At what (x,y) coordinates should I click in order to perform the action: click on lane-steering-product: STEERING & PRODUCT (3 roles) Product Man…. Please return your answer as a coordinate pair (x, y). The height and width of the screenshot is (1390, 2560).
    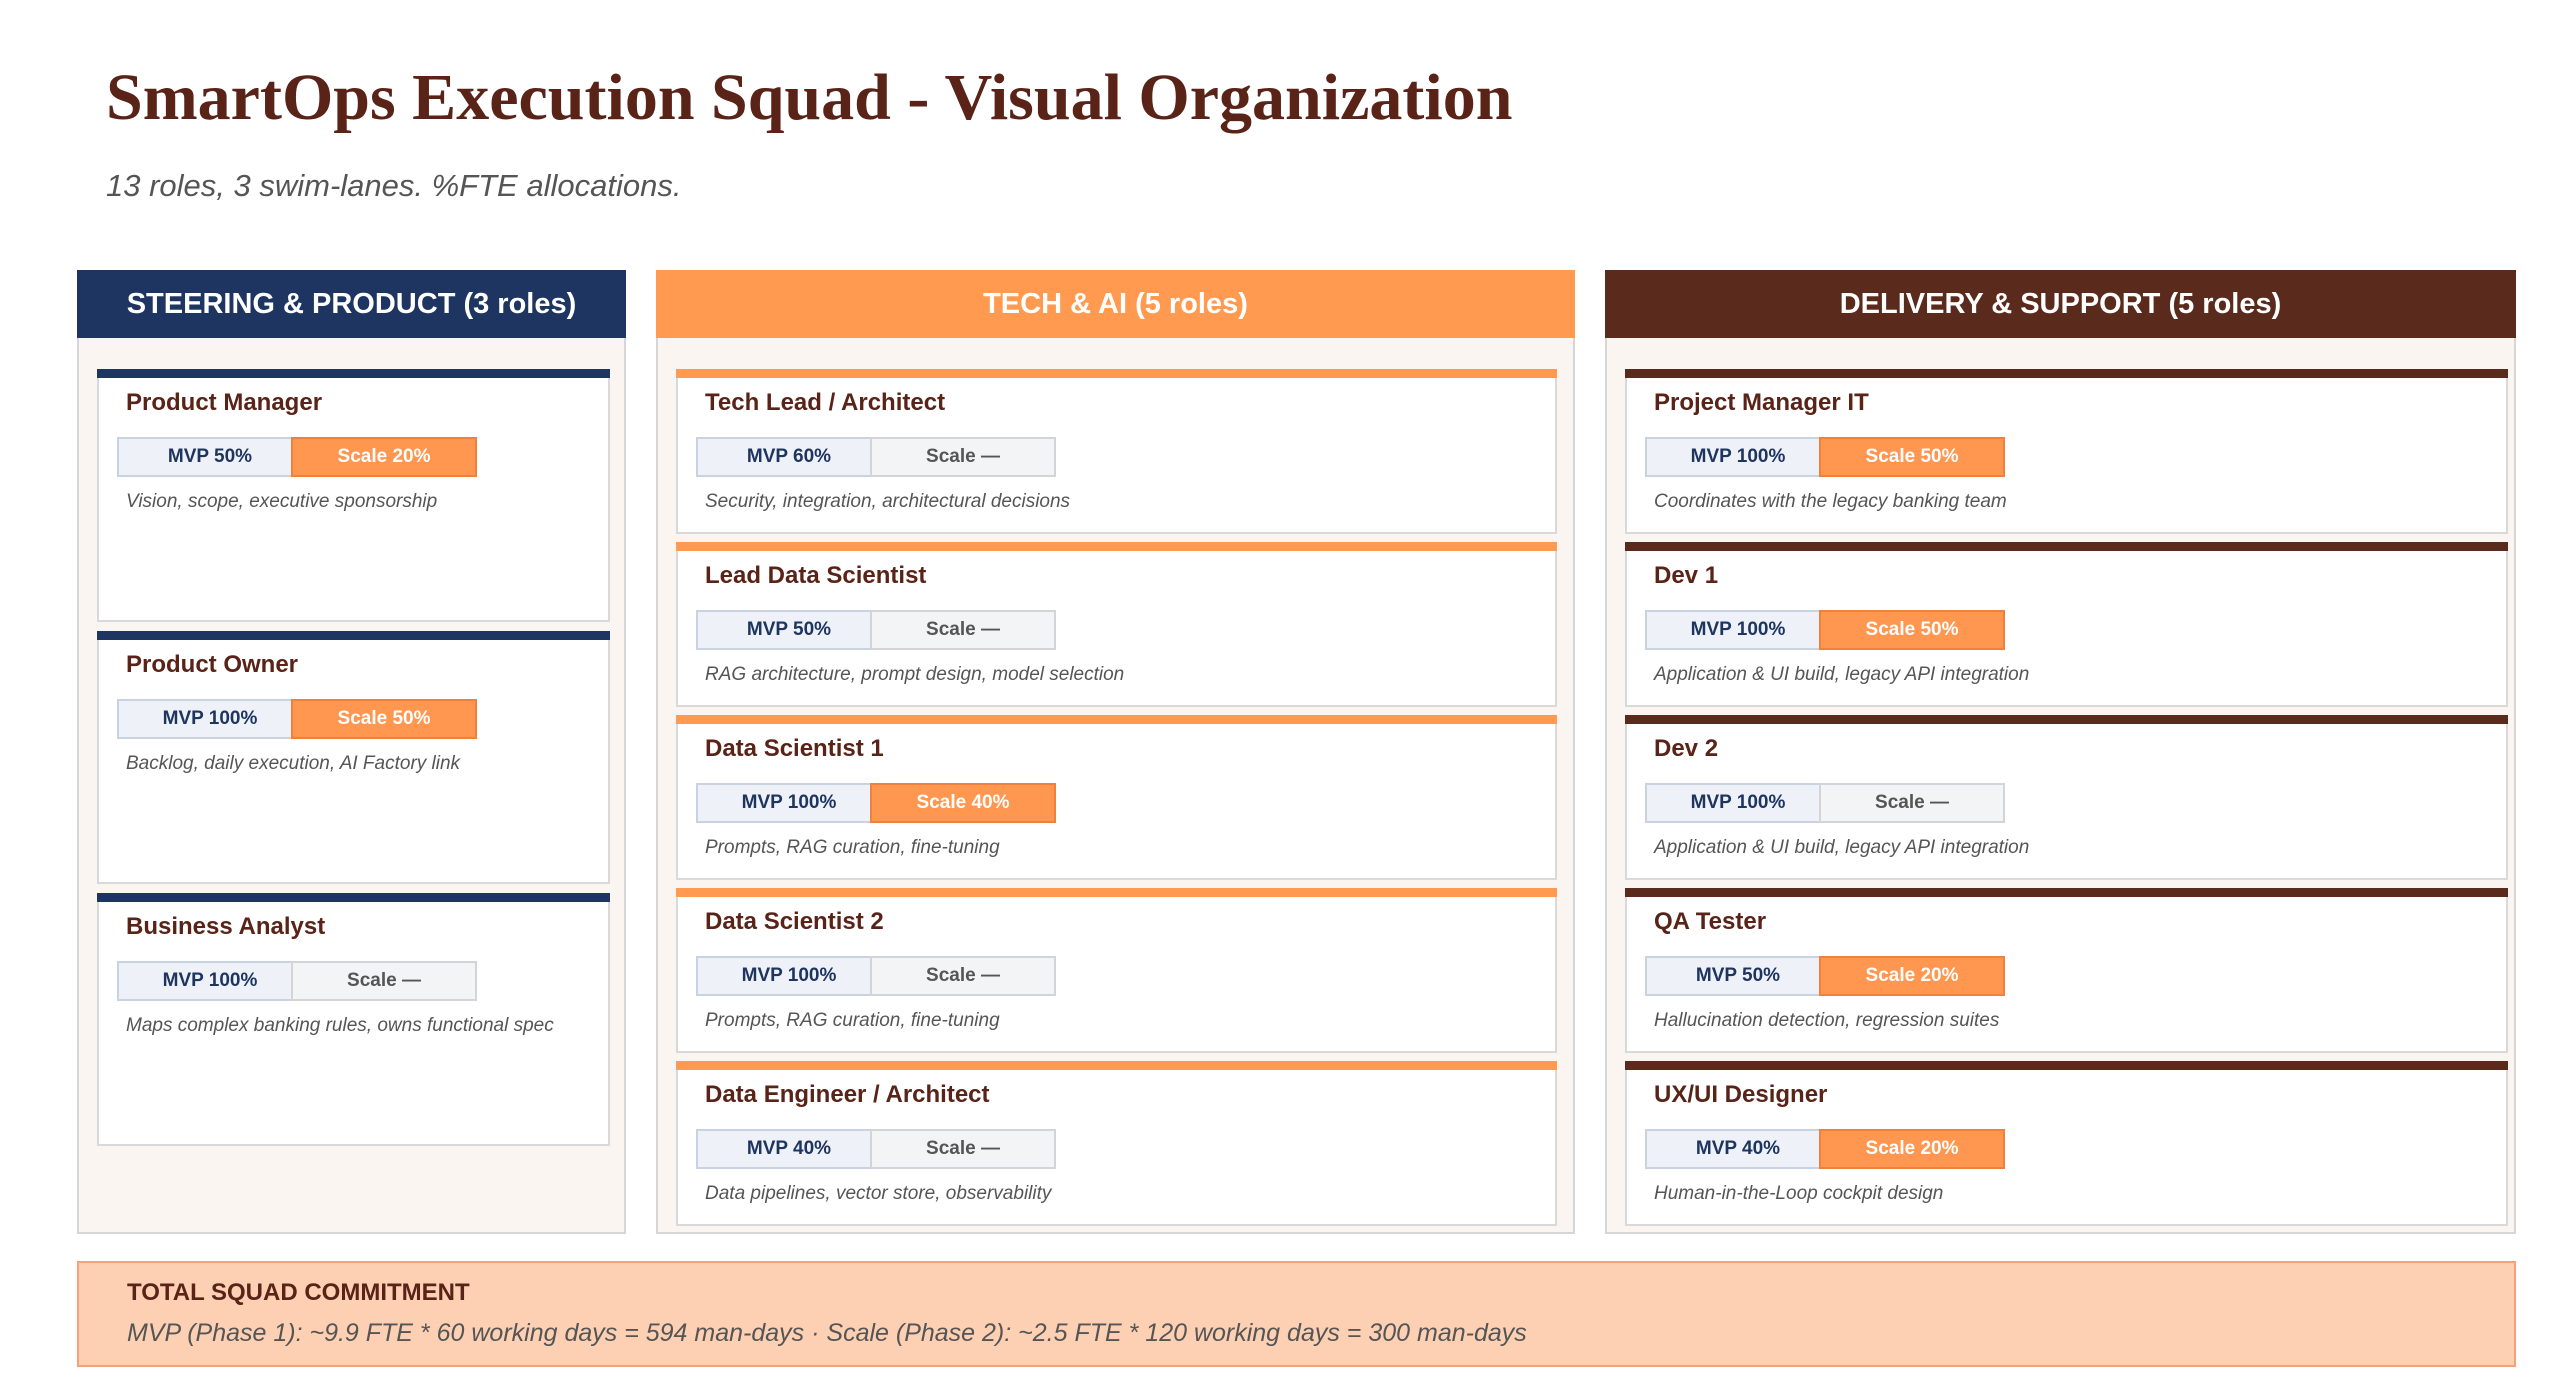
    Looking at the image, I should click on (351, 752).